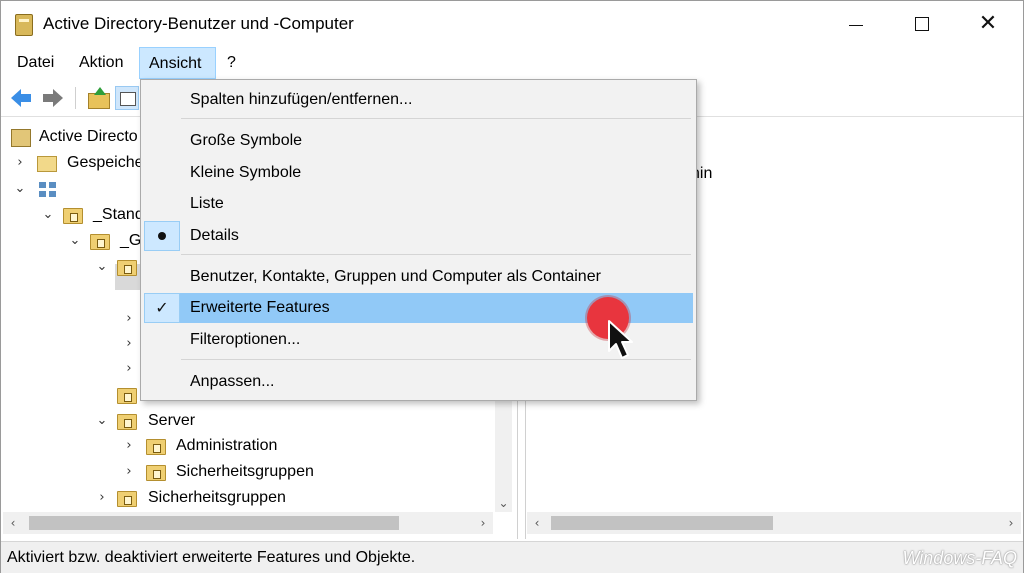  What do you see at coordinates (512, 63) in the screenshot?
I see `menu-bar: Datei Aktion Ansicht ?` at bounding box center [512, 63].